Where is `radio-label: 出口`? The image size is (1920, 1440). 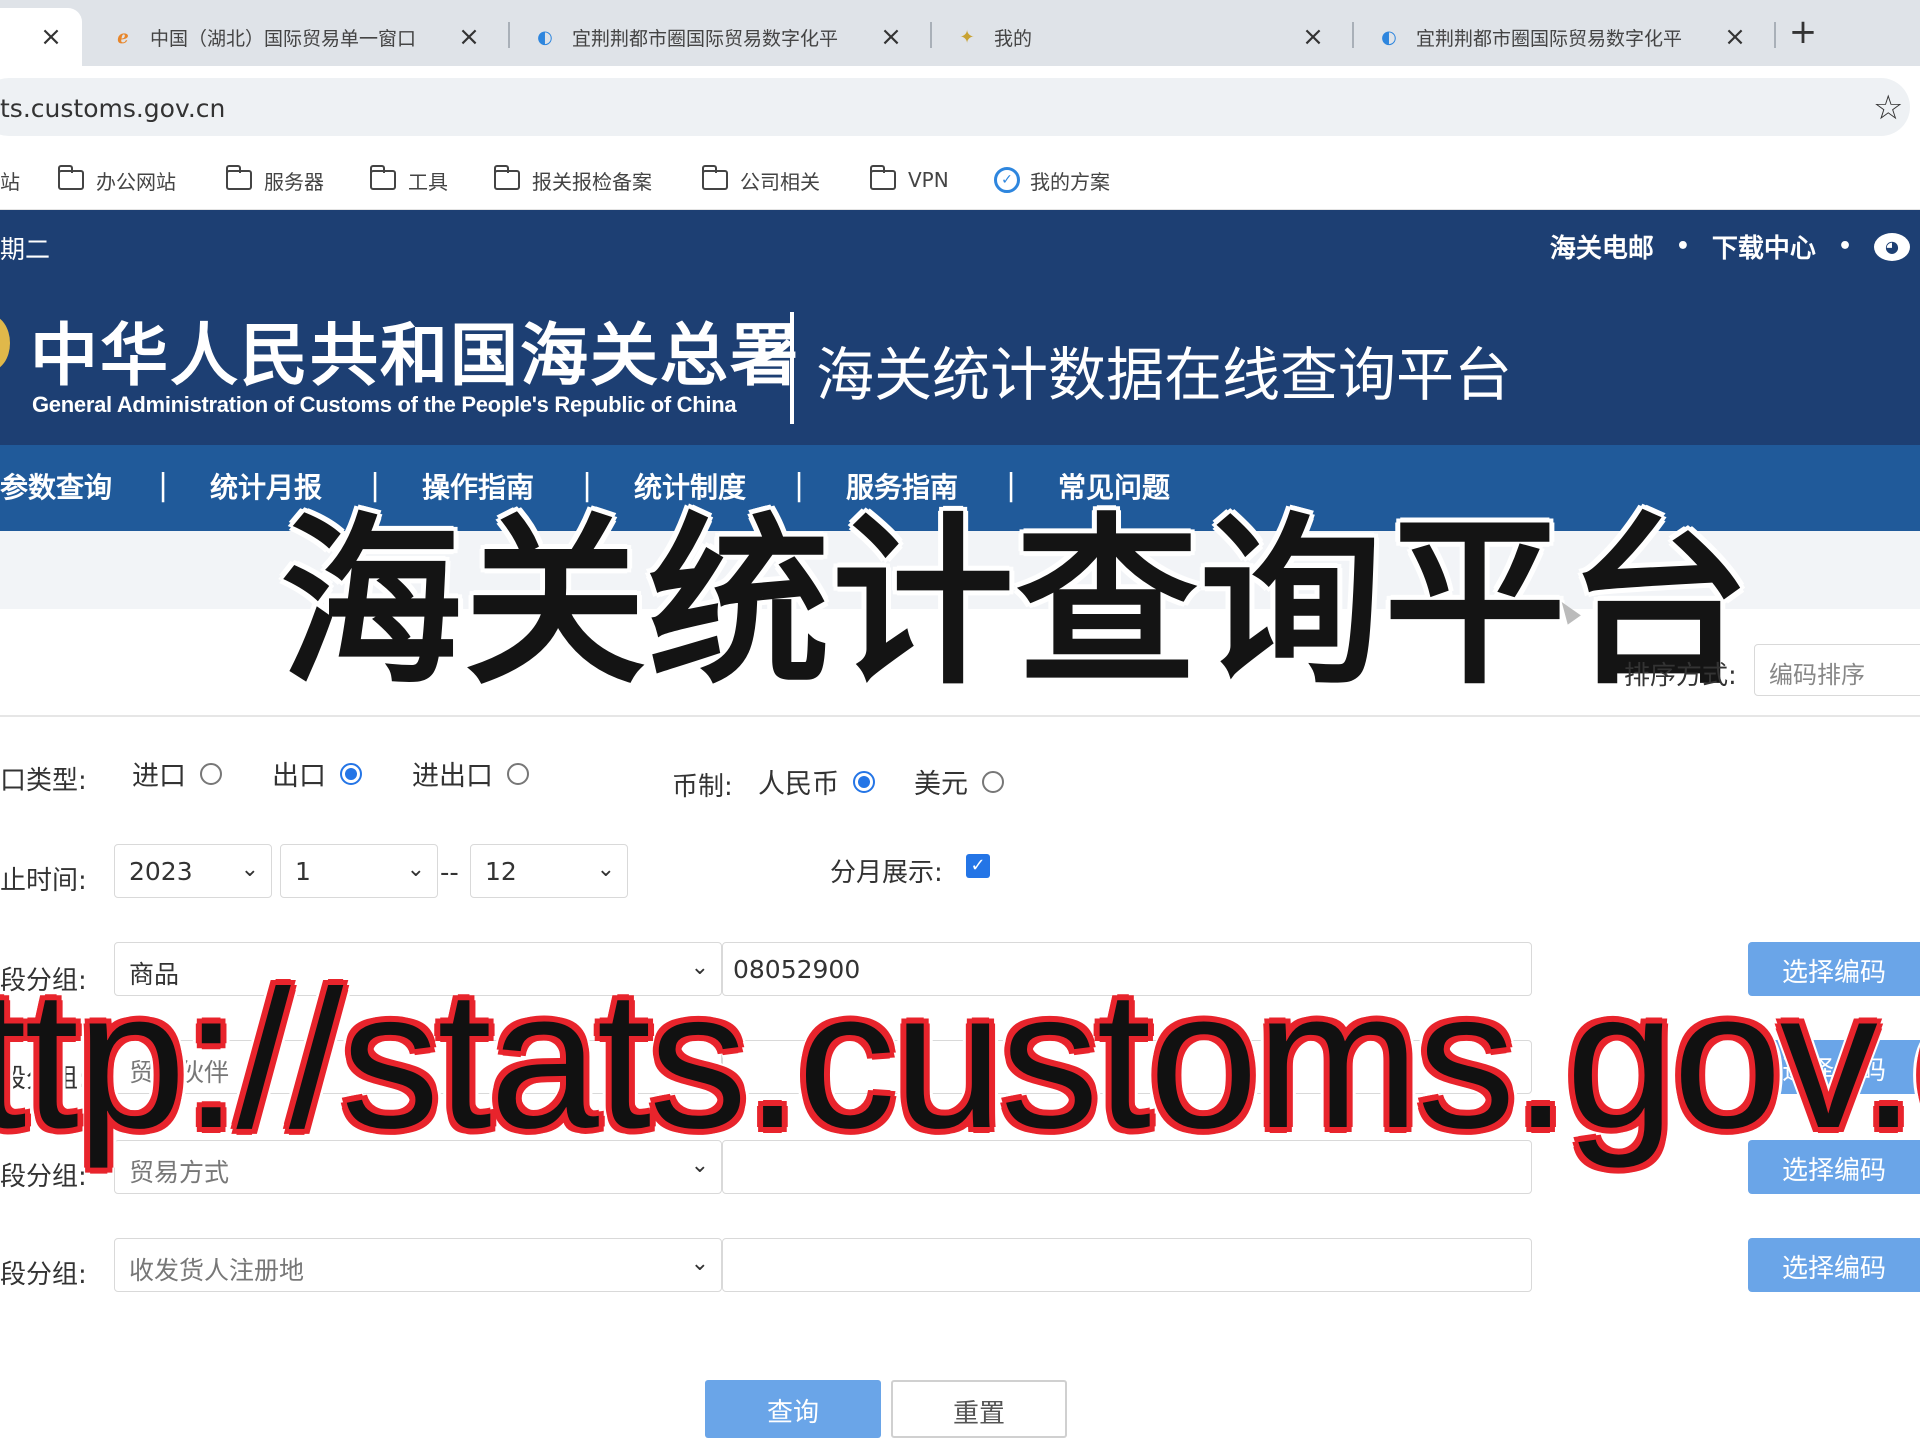
radio-label: 出口 is located at coordinates (299, 776).